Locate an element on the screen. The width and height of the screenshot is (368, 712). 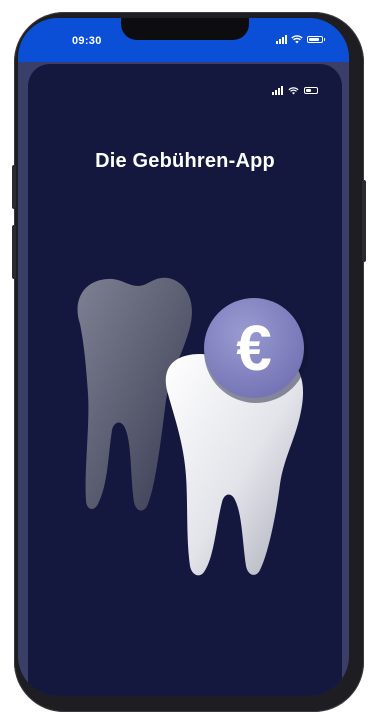
status-icons is located at coordinates (300, 39).